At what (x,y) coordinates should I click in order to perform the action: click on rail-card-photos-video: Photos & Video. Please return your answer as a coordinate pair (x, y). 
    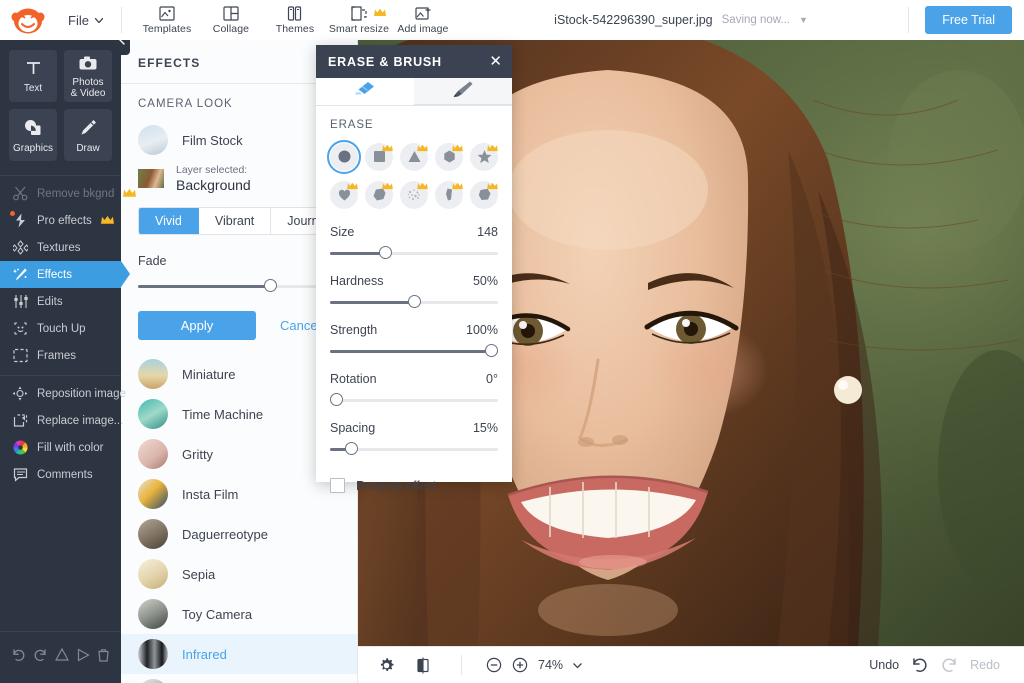
    Looking at the image, I should click on (88, 76).